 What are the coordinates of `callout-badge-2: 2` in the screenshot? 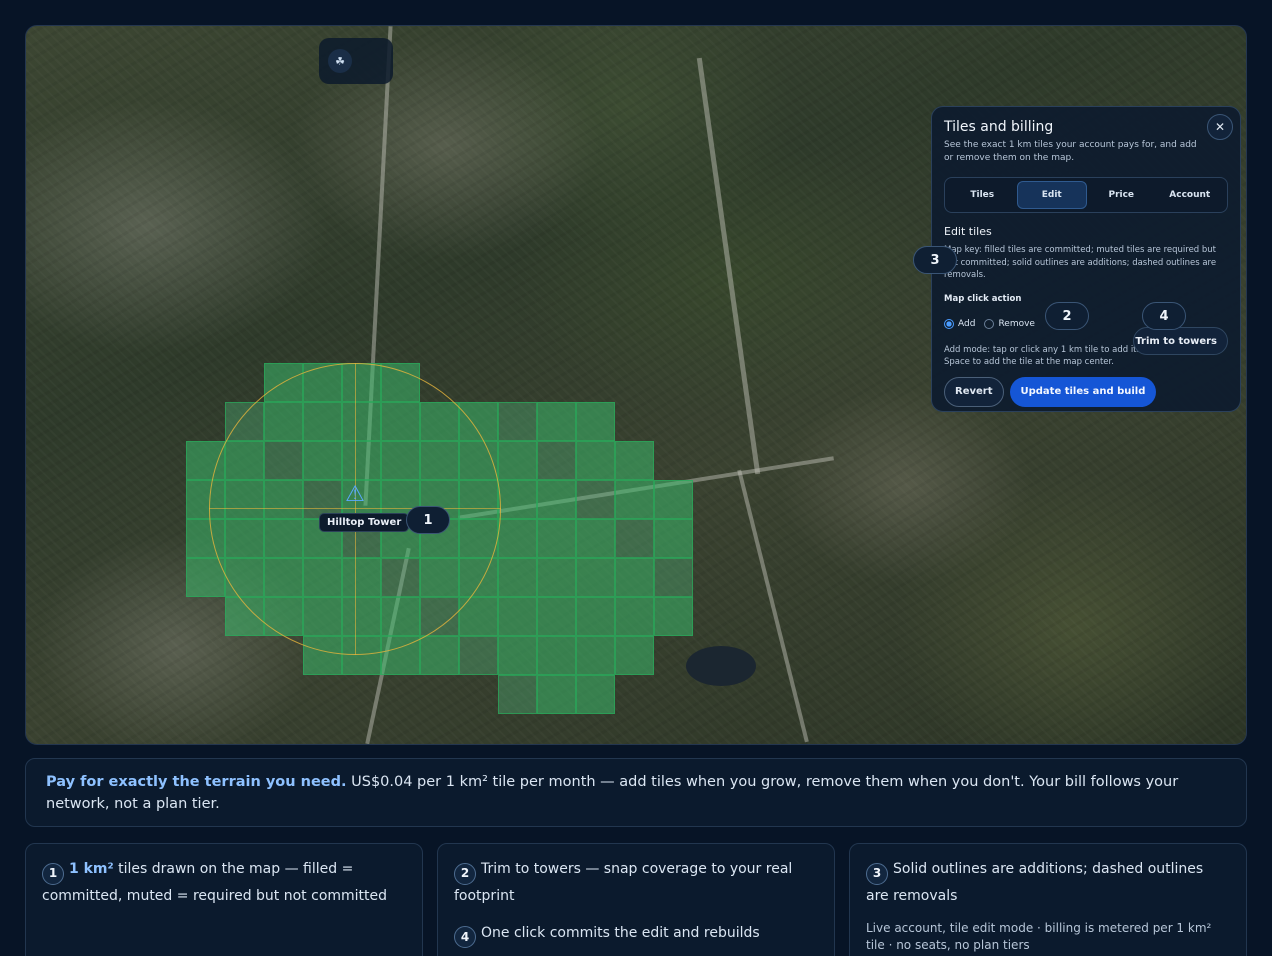 It's located at (1067, 316).